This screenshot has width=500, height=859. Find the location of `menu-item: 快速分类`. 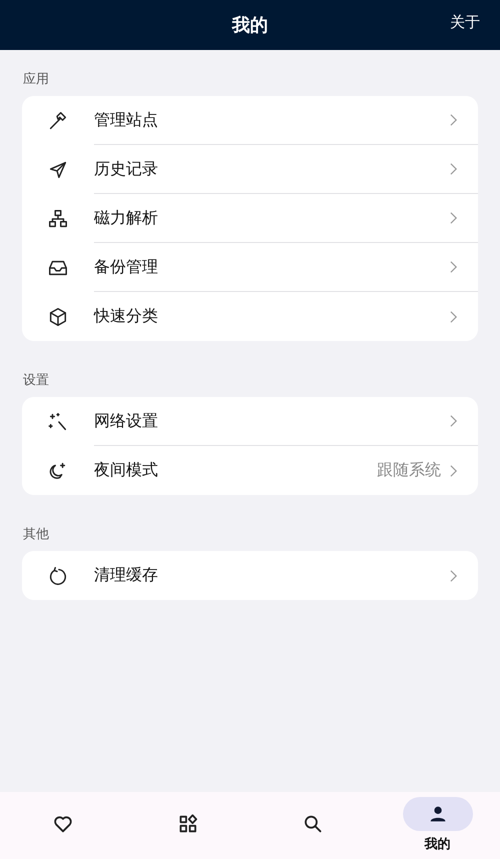

menu-item: 快速分类 is located at coordinates (271, 316).